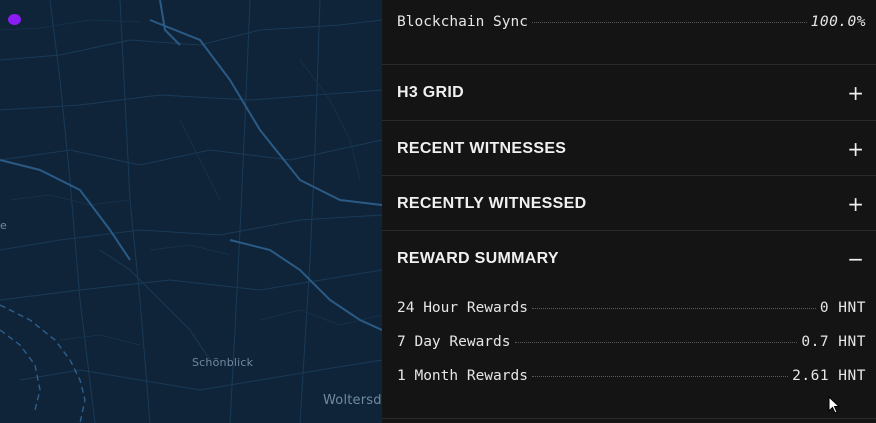 The width and height of the screenshot is (876, 423). I want to click on section-h3-grid: H3 GRID +, so click(629, 92).